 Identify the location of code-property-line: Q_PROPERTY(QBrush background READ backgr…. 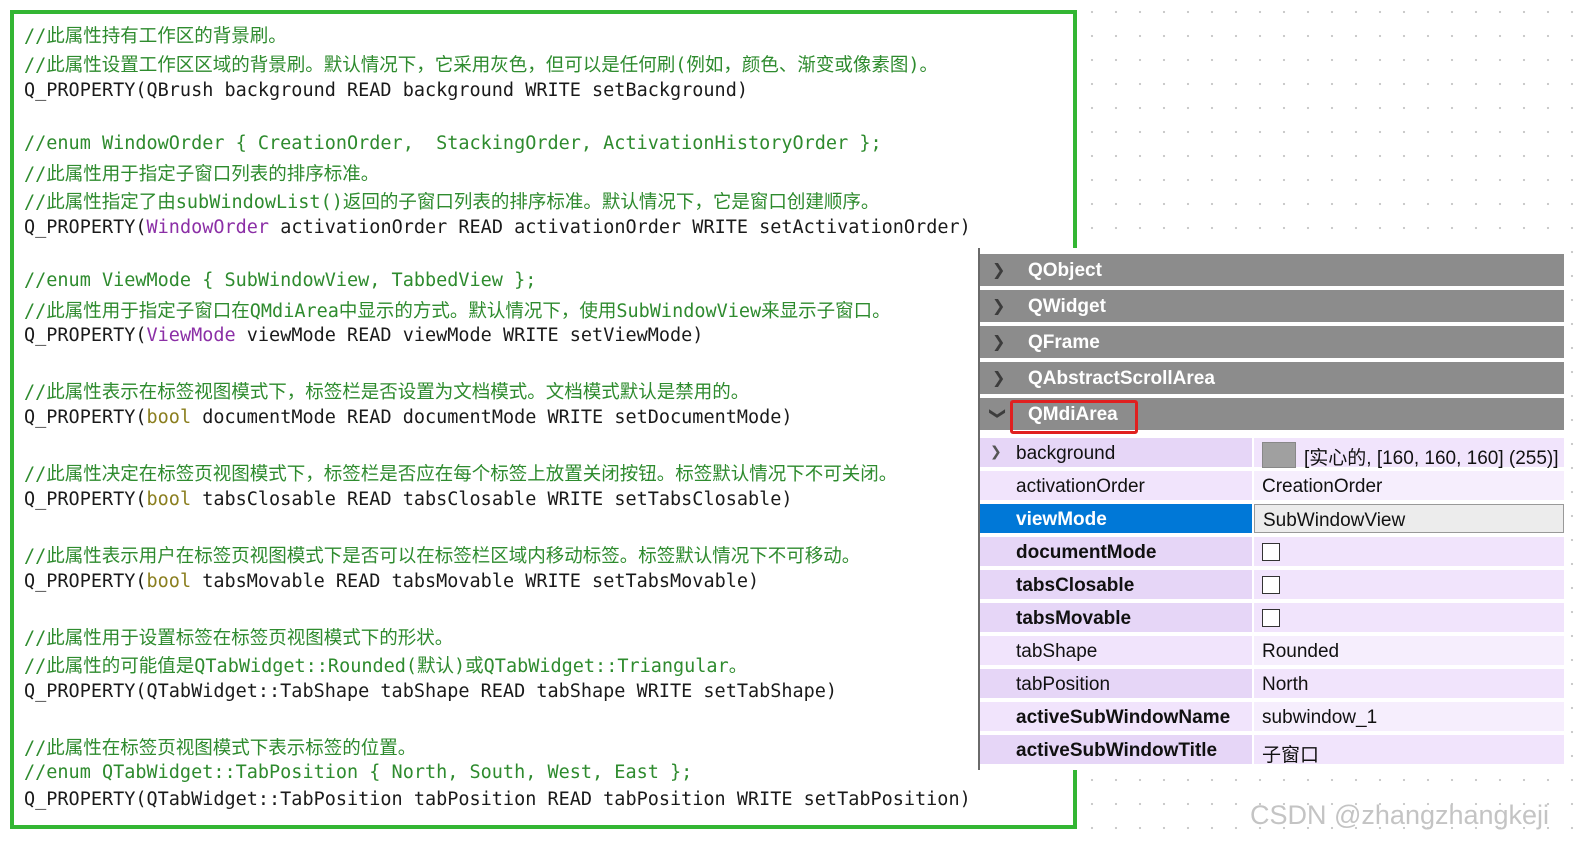
(386, 90).